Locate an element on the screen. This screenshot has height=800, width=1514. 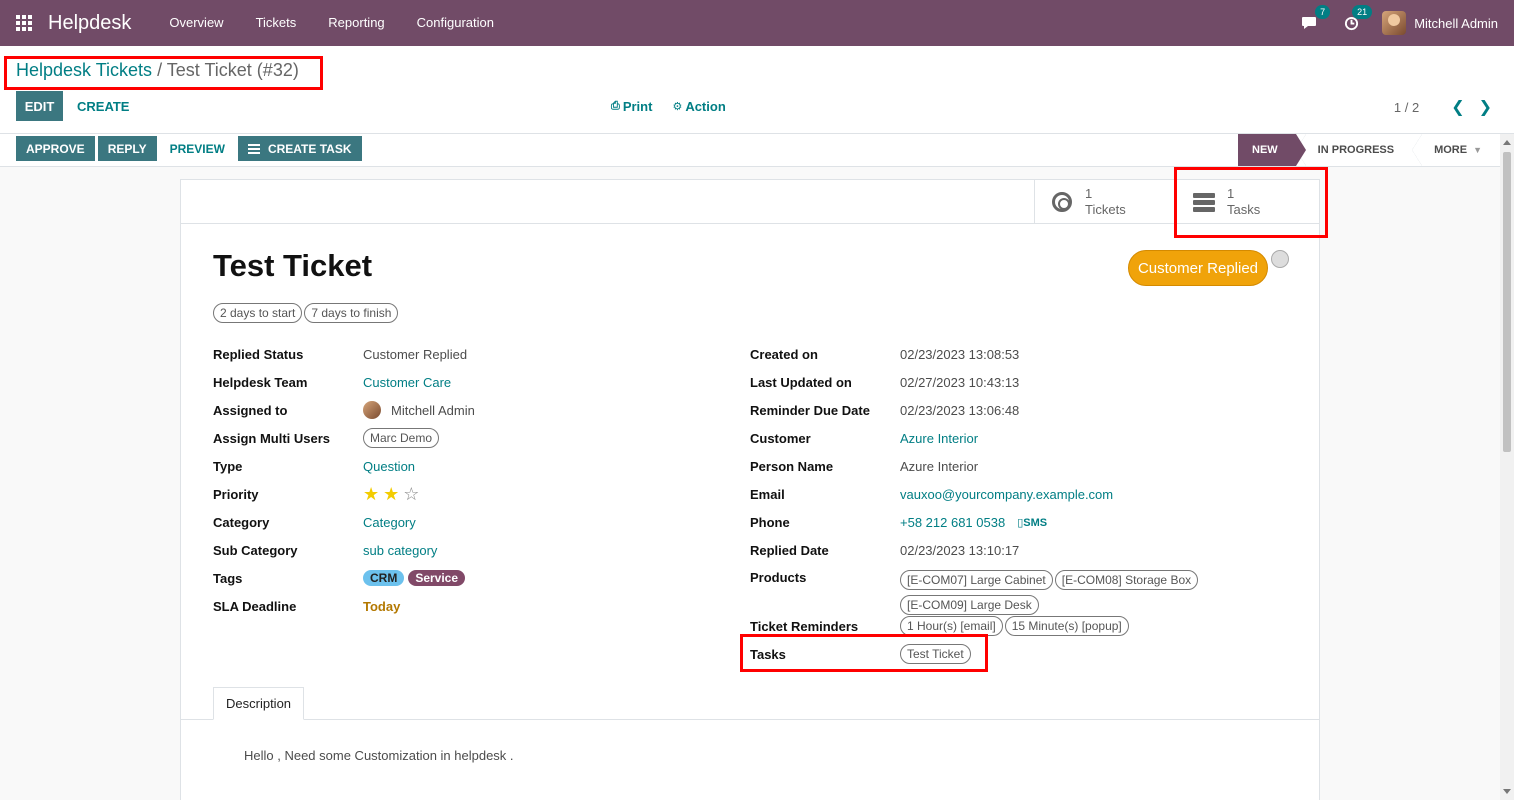
notebook-tabs: Description is located at coordinates (750, 703).